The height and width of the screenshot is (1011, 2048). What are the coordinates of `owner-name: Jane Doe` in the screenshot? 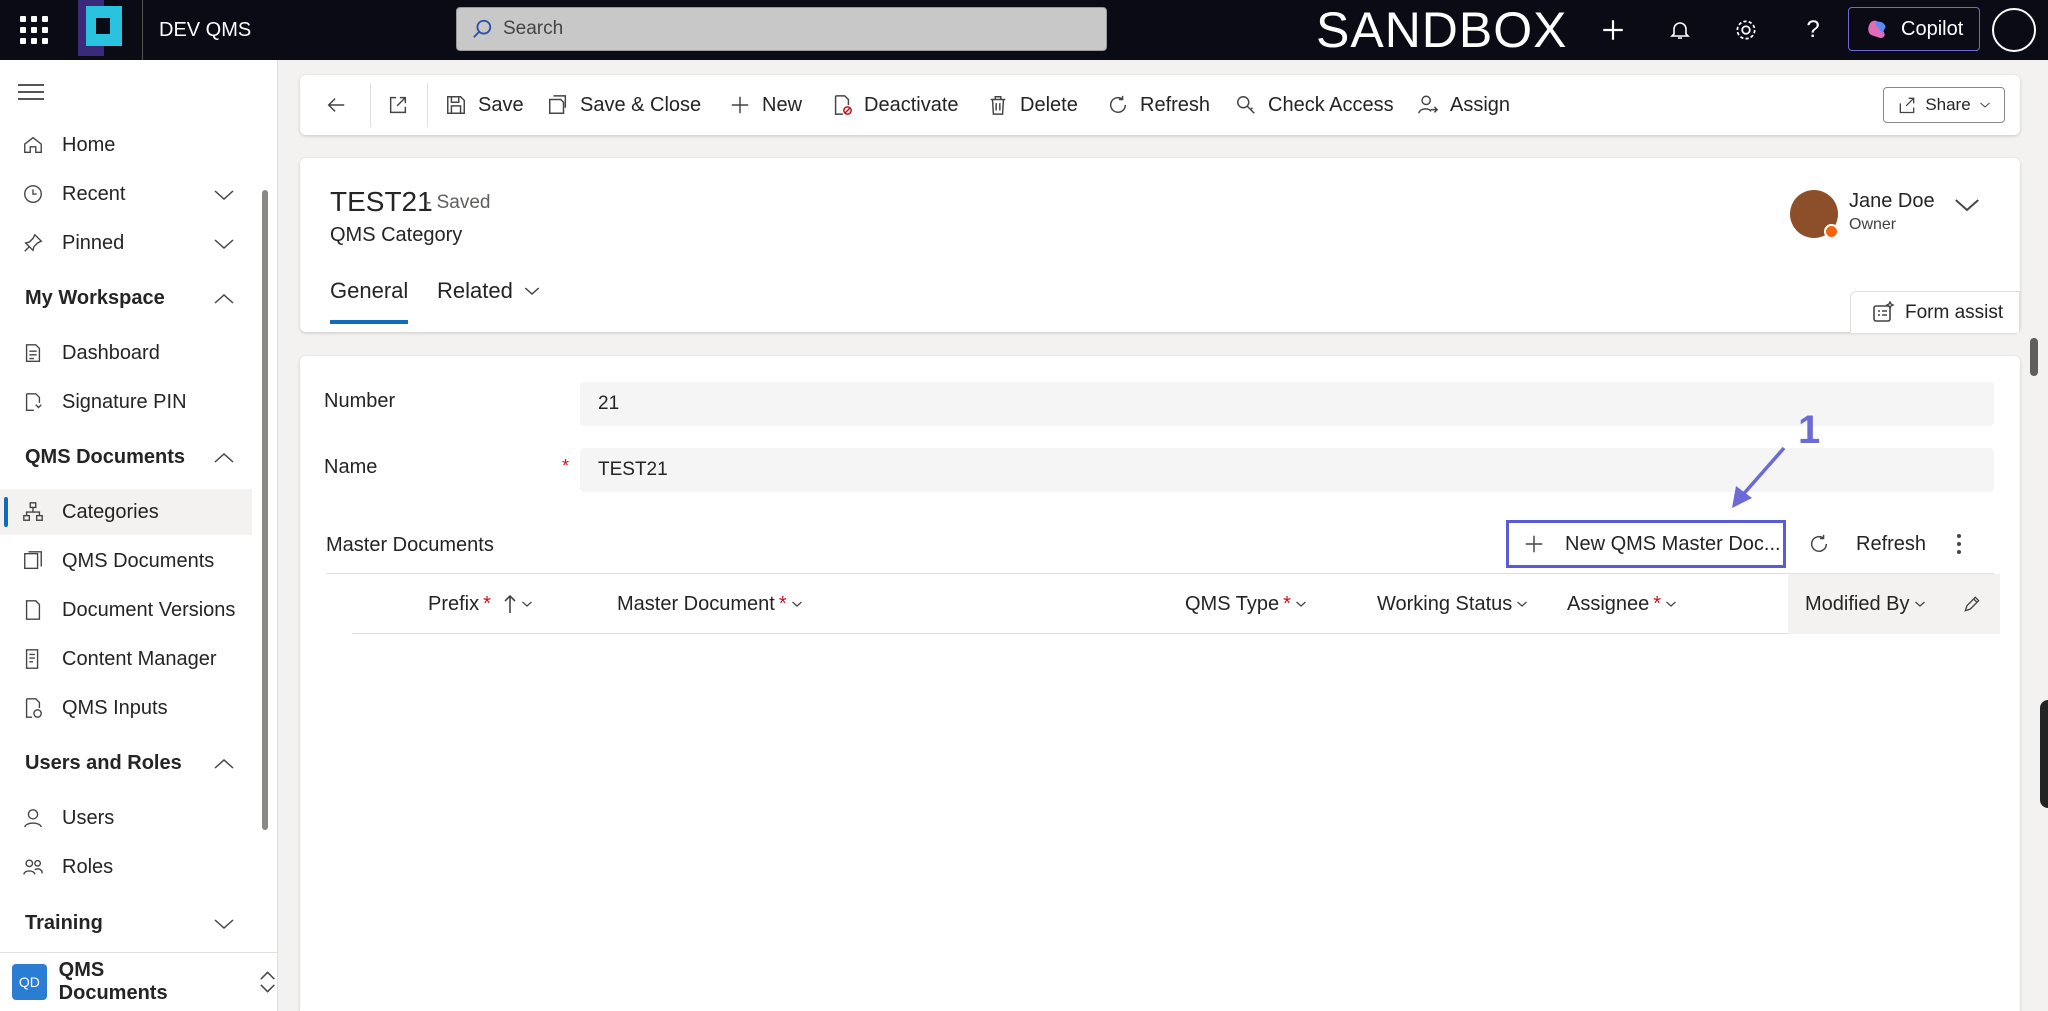 It's located at (1892, 201).